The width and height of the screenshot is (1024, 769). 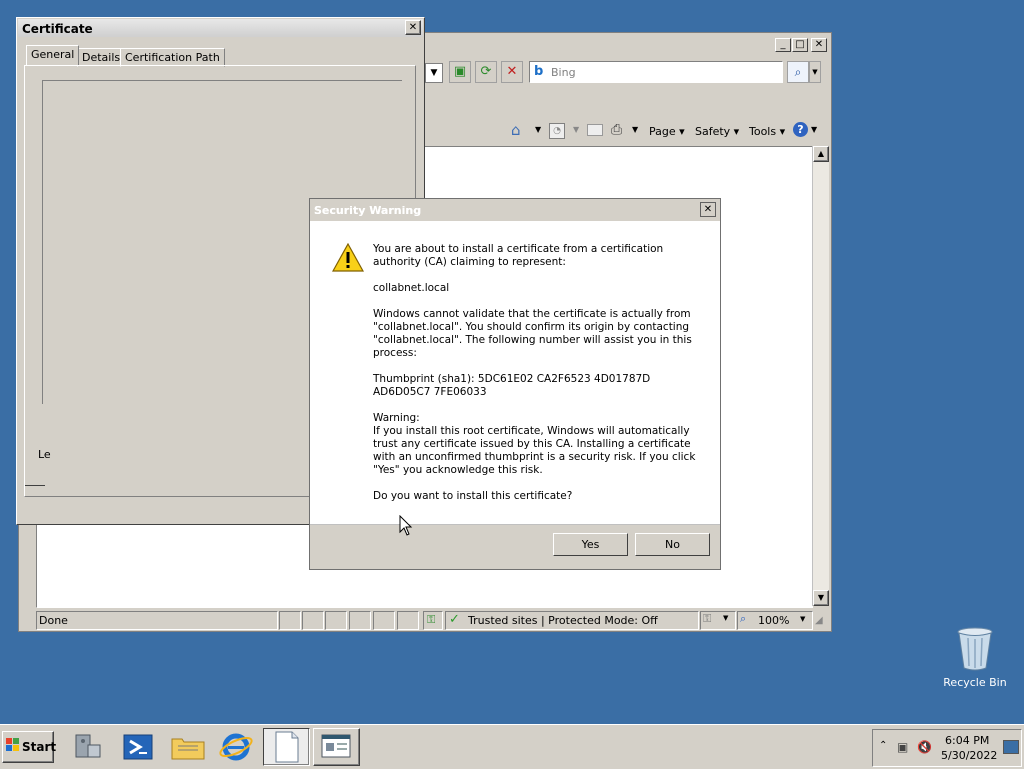 I want to click on protected-mode-icon: ⚿, so click(x=433, y=620).